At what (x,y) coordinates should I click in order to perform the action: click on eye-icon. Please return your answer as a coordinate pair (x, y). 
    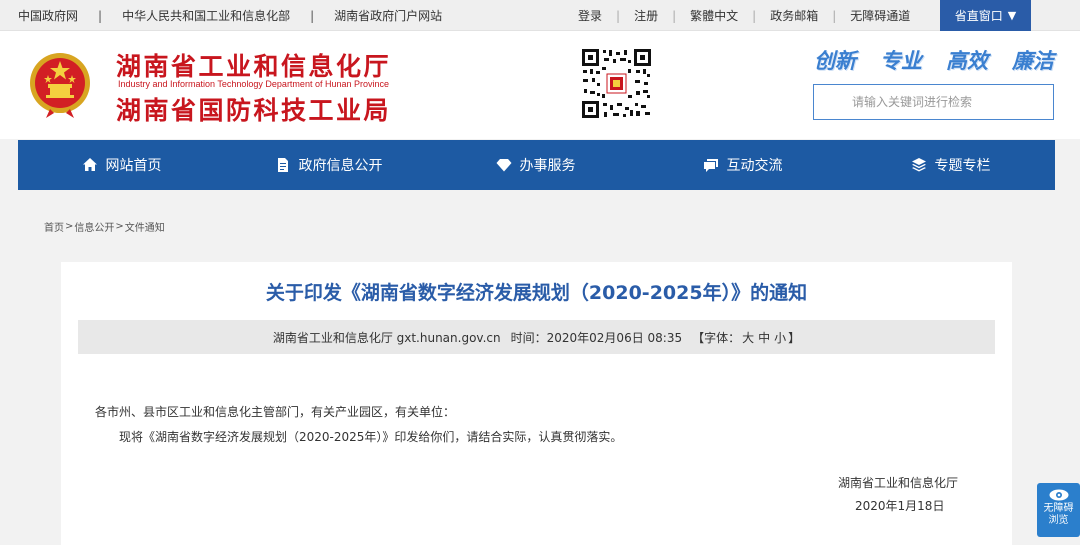
    Looking at the image, I should click on (1058, 495).